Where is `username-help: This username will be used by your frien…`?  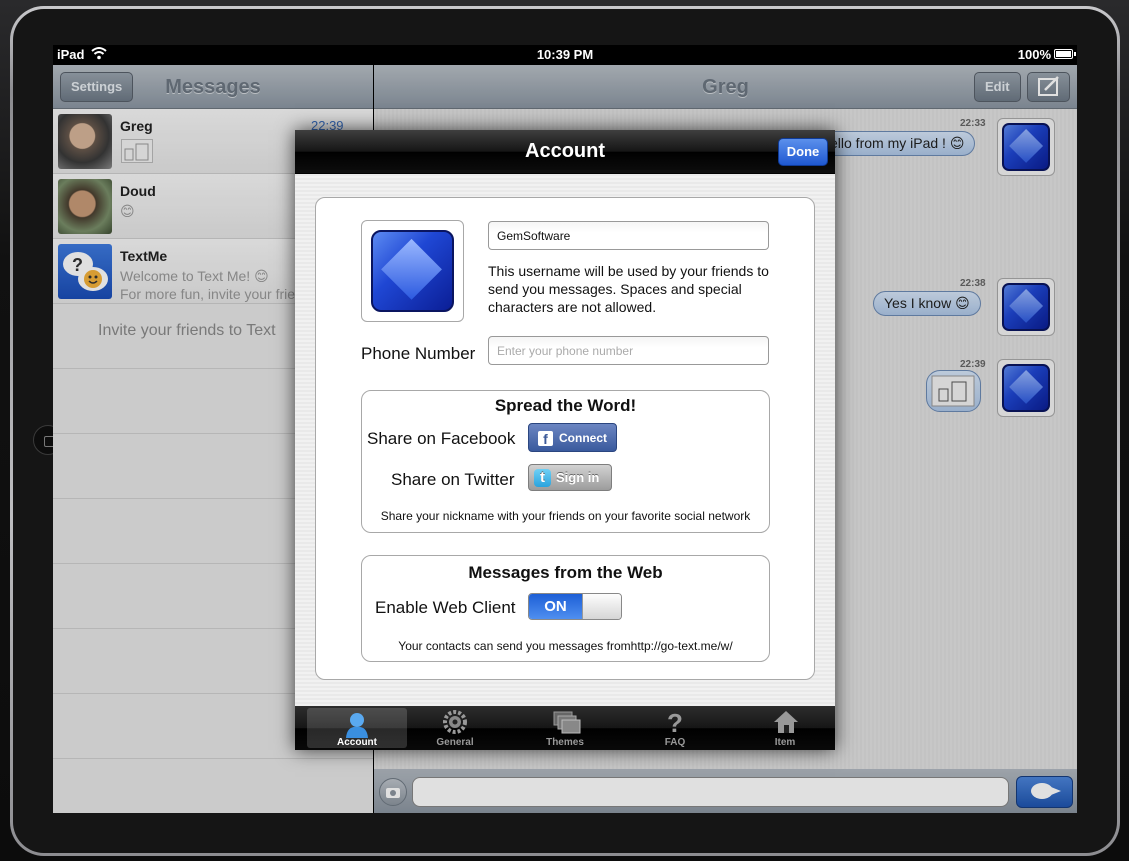
username-help: This username will be used by your frien… is located at coordinates (628, 289).